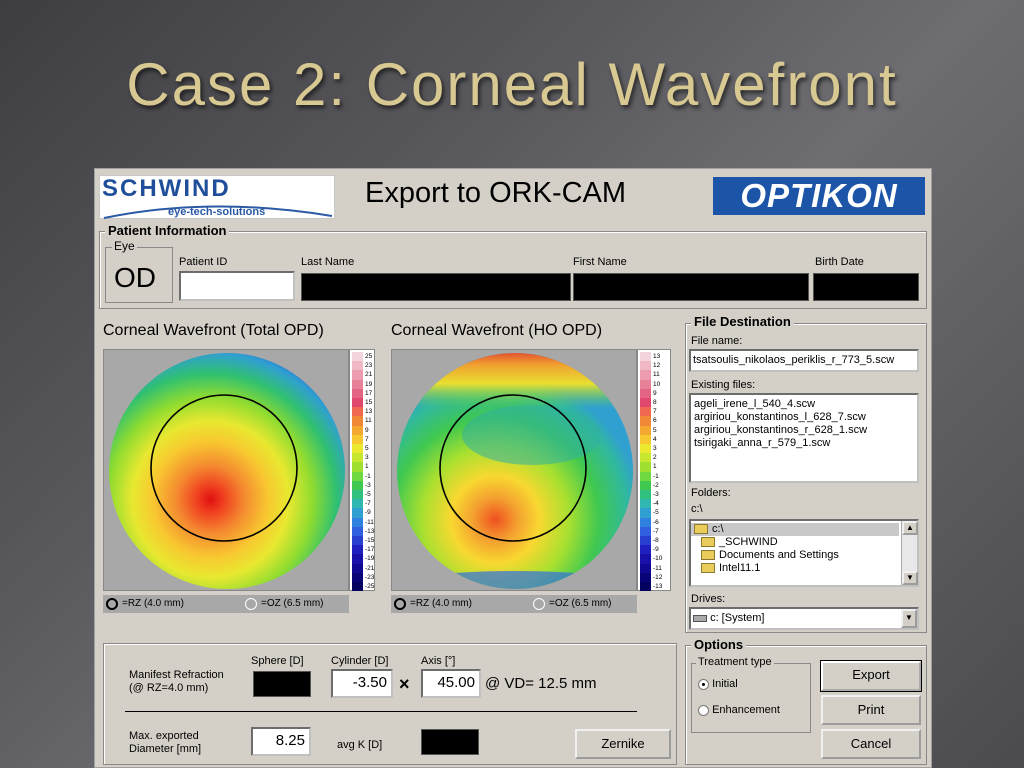 The image size is (1024, 768). Describe the element at coordinates (804, 618) in the screenshot. I see `drives-select: c: [System] ▼` at that location.